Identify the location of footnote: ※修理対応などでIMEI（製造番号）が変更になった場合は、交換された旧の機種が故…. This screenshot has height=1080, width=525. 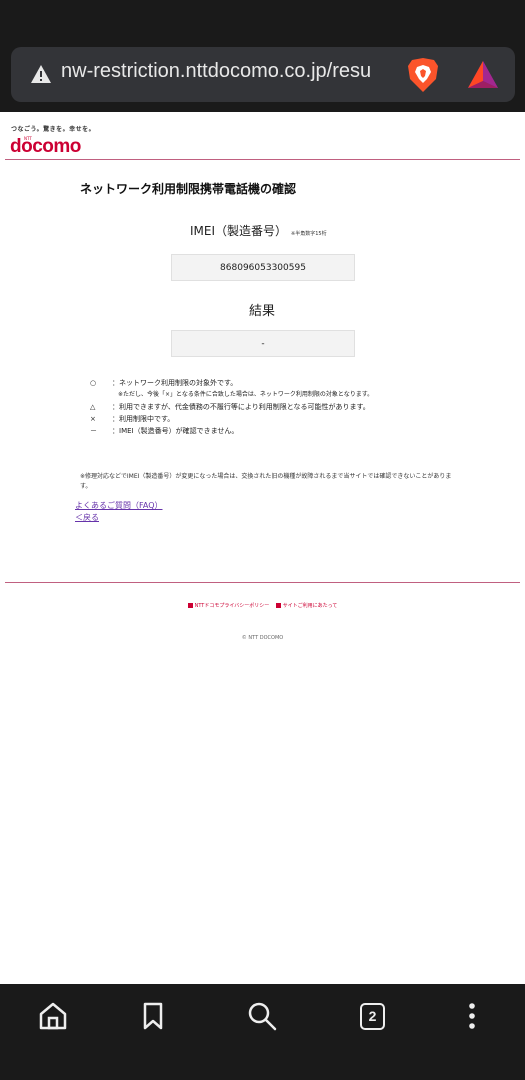
(266, 481).